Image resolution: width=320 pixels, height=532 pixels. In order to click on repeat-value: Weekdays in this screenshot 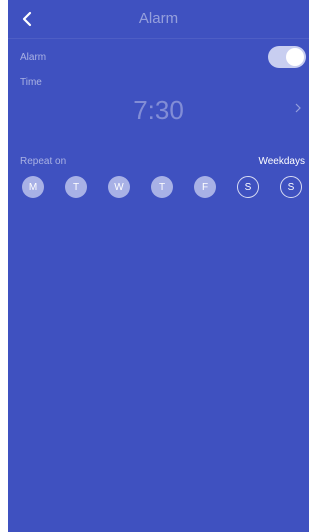, I will do `click(281, 161)`.